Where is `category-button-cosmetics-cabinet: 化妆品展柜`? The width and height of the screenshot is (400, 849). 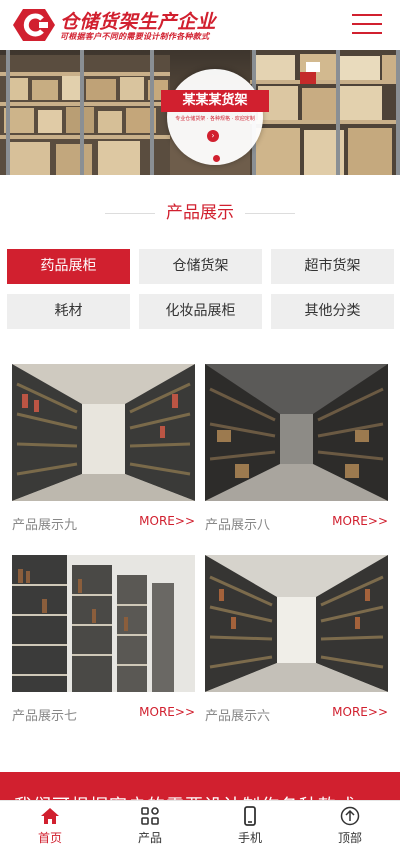
category-button-cosmetics-cabinet: 化妆品展柜 is located at coordinates (200, 311).